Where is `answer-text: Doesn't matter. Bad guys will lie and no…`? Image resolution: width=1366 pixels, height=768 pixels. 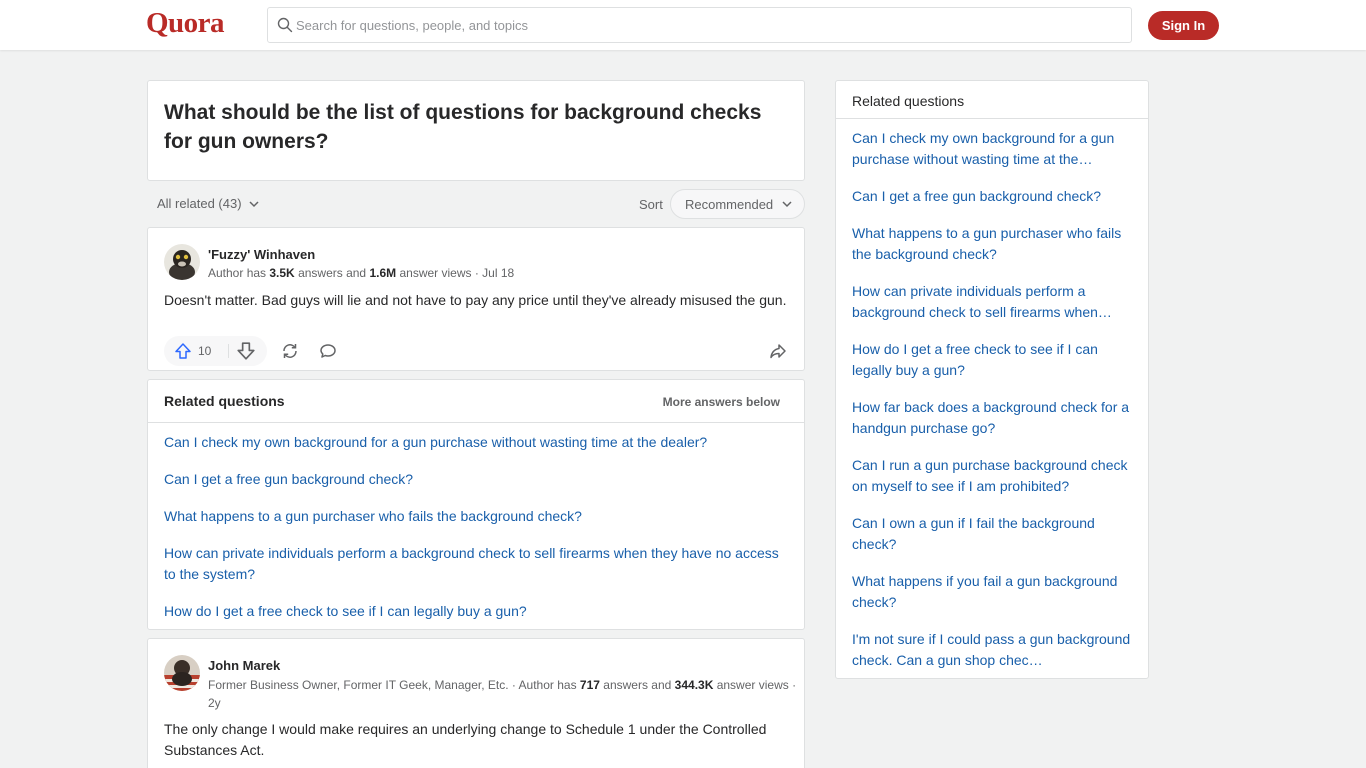 answer-text: Doesn't matter. Bad guys will lie and no… is located at coordinates (475, 300).